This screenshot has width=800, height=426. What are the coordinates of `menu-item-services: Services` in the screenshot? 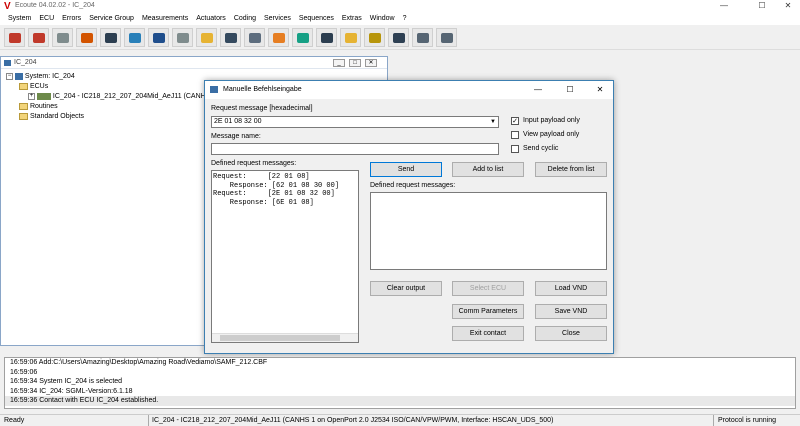 It's located at (277, 19).